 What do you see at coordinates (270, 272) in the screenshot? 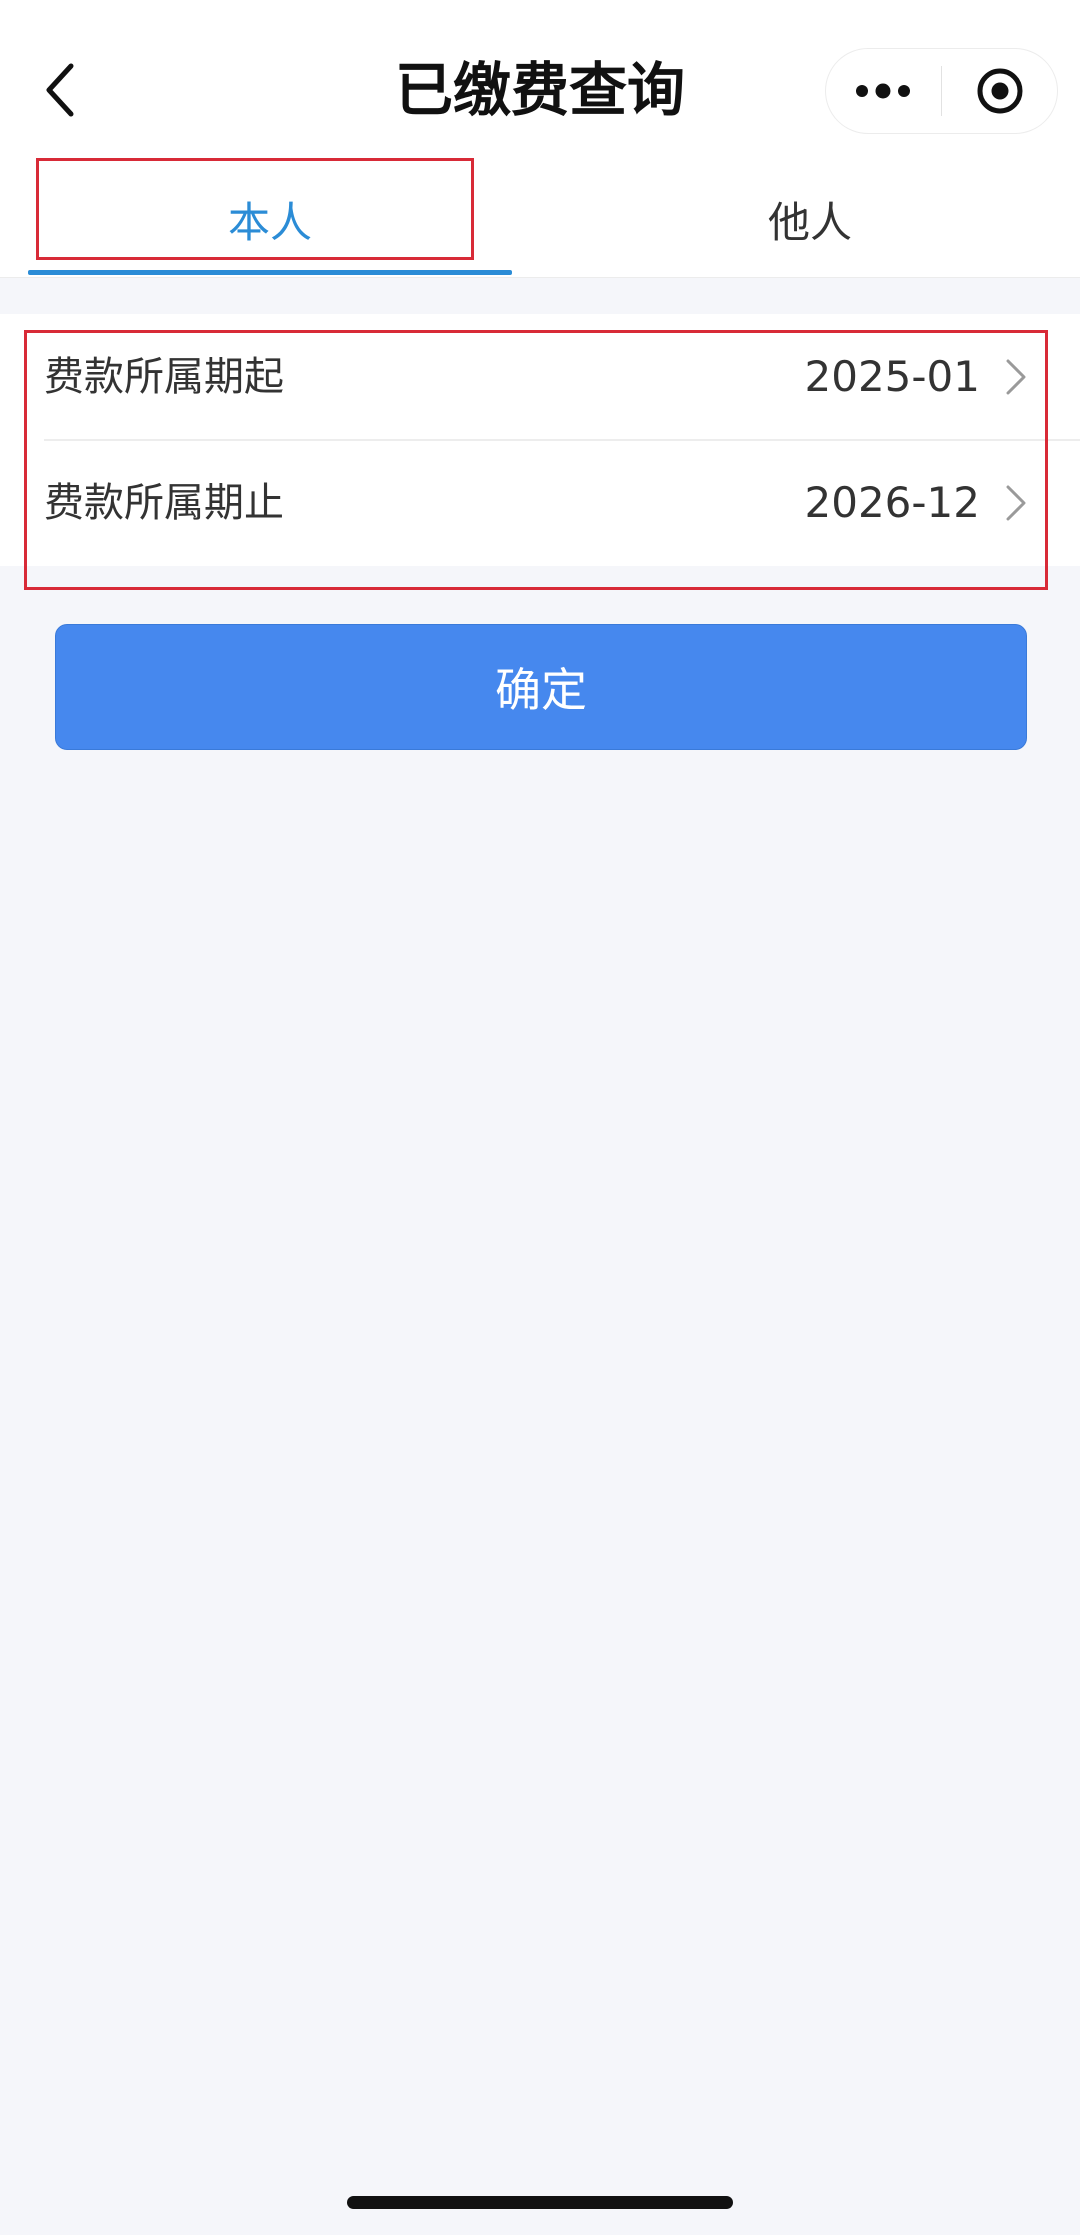
I see `active-tab-indicator` at bounding box center [270, 272].